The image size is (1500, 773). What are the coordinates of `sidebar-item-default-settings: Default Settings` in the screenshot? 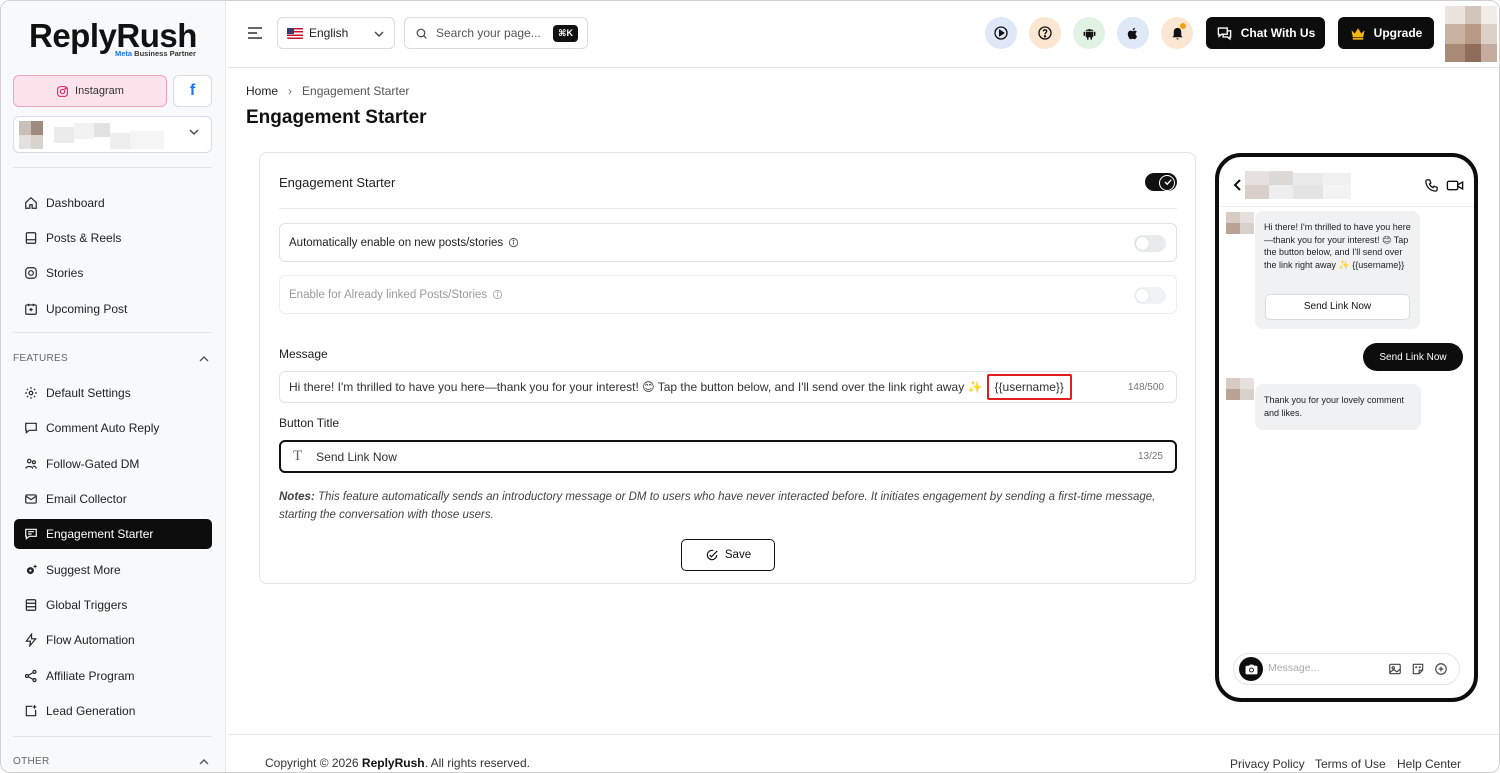 It's located at (113, 393).